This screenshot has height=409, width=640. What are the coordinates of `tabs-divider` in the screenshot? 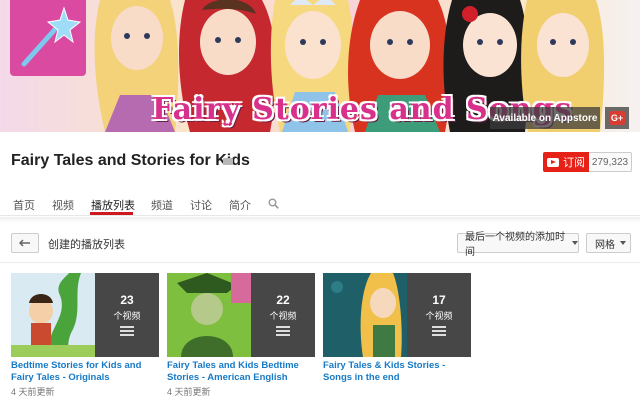 It's located at (320, 220).